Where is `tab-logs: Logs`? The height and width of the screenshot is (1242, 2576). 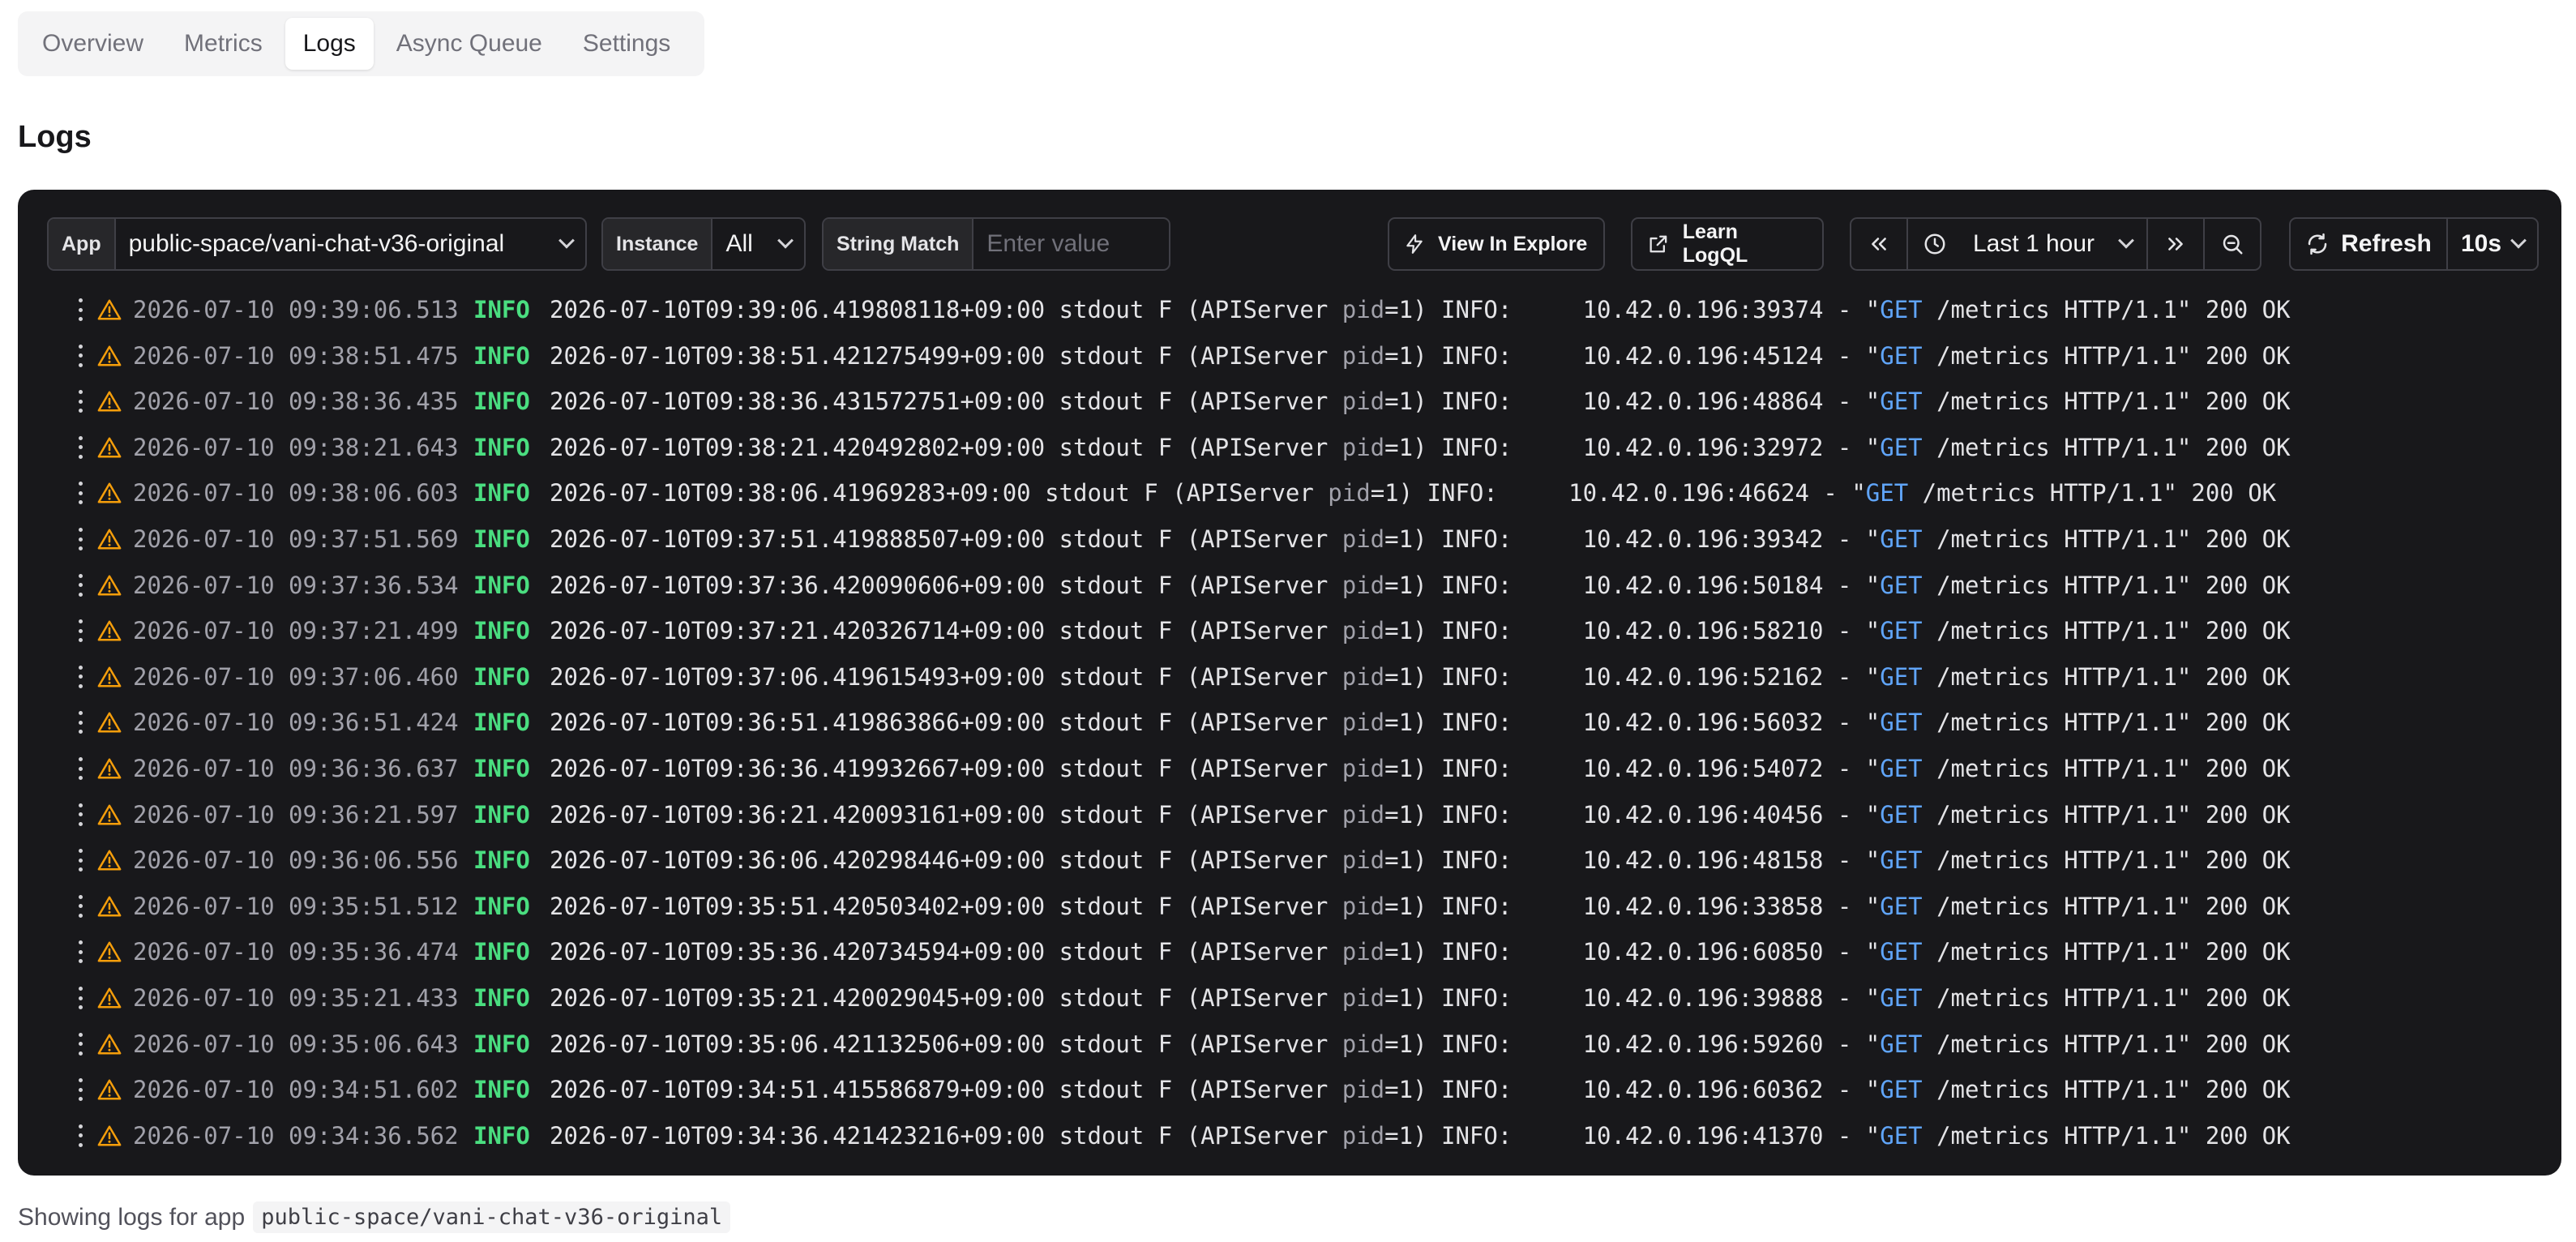
tab-logs: Logs is located at coordinates (329, 44).